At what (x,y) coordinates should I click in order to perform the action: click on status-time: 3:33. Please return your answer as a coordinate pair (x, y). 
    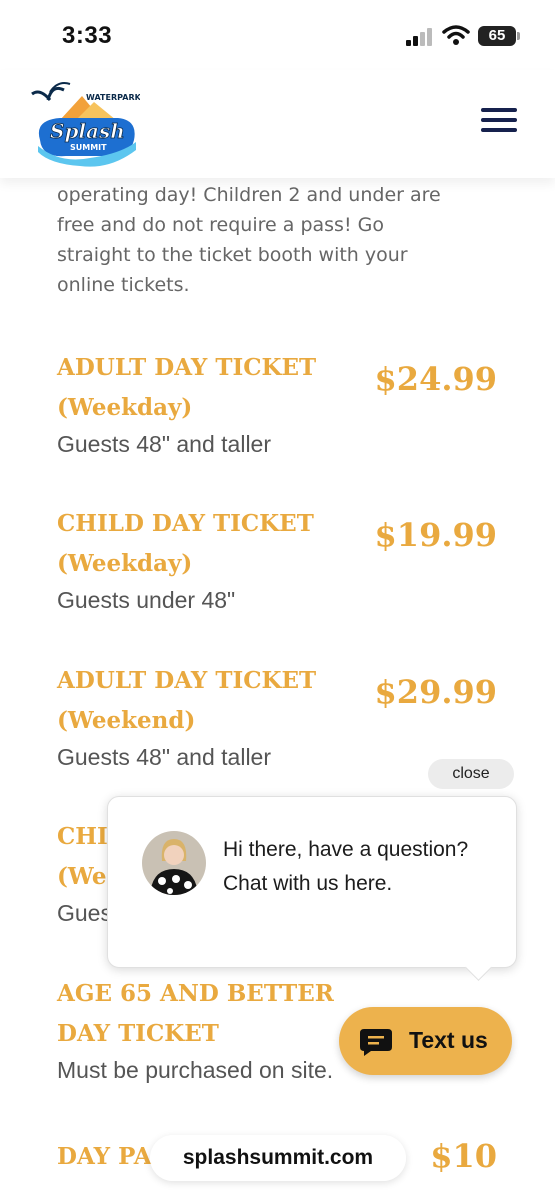
    Looking at the image, I should click on (87, 35).